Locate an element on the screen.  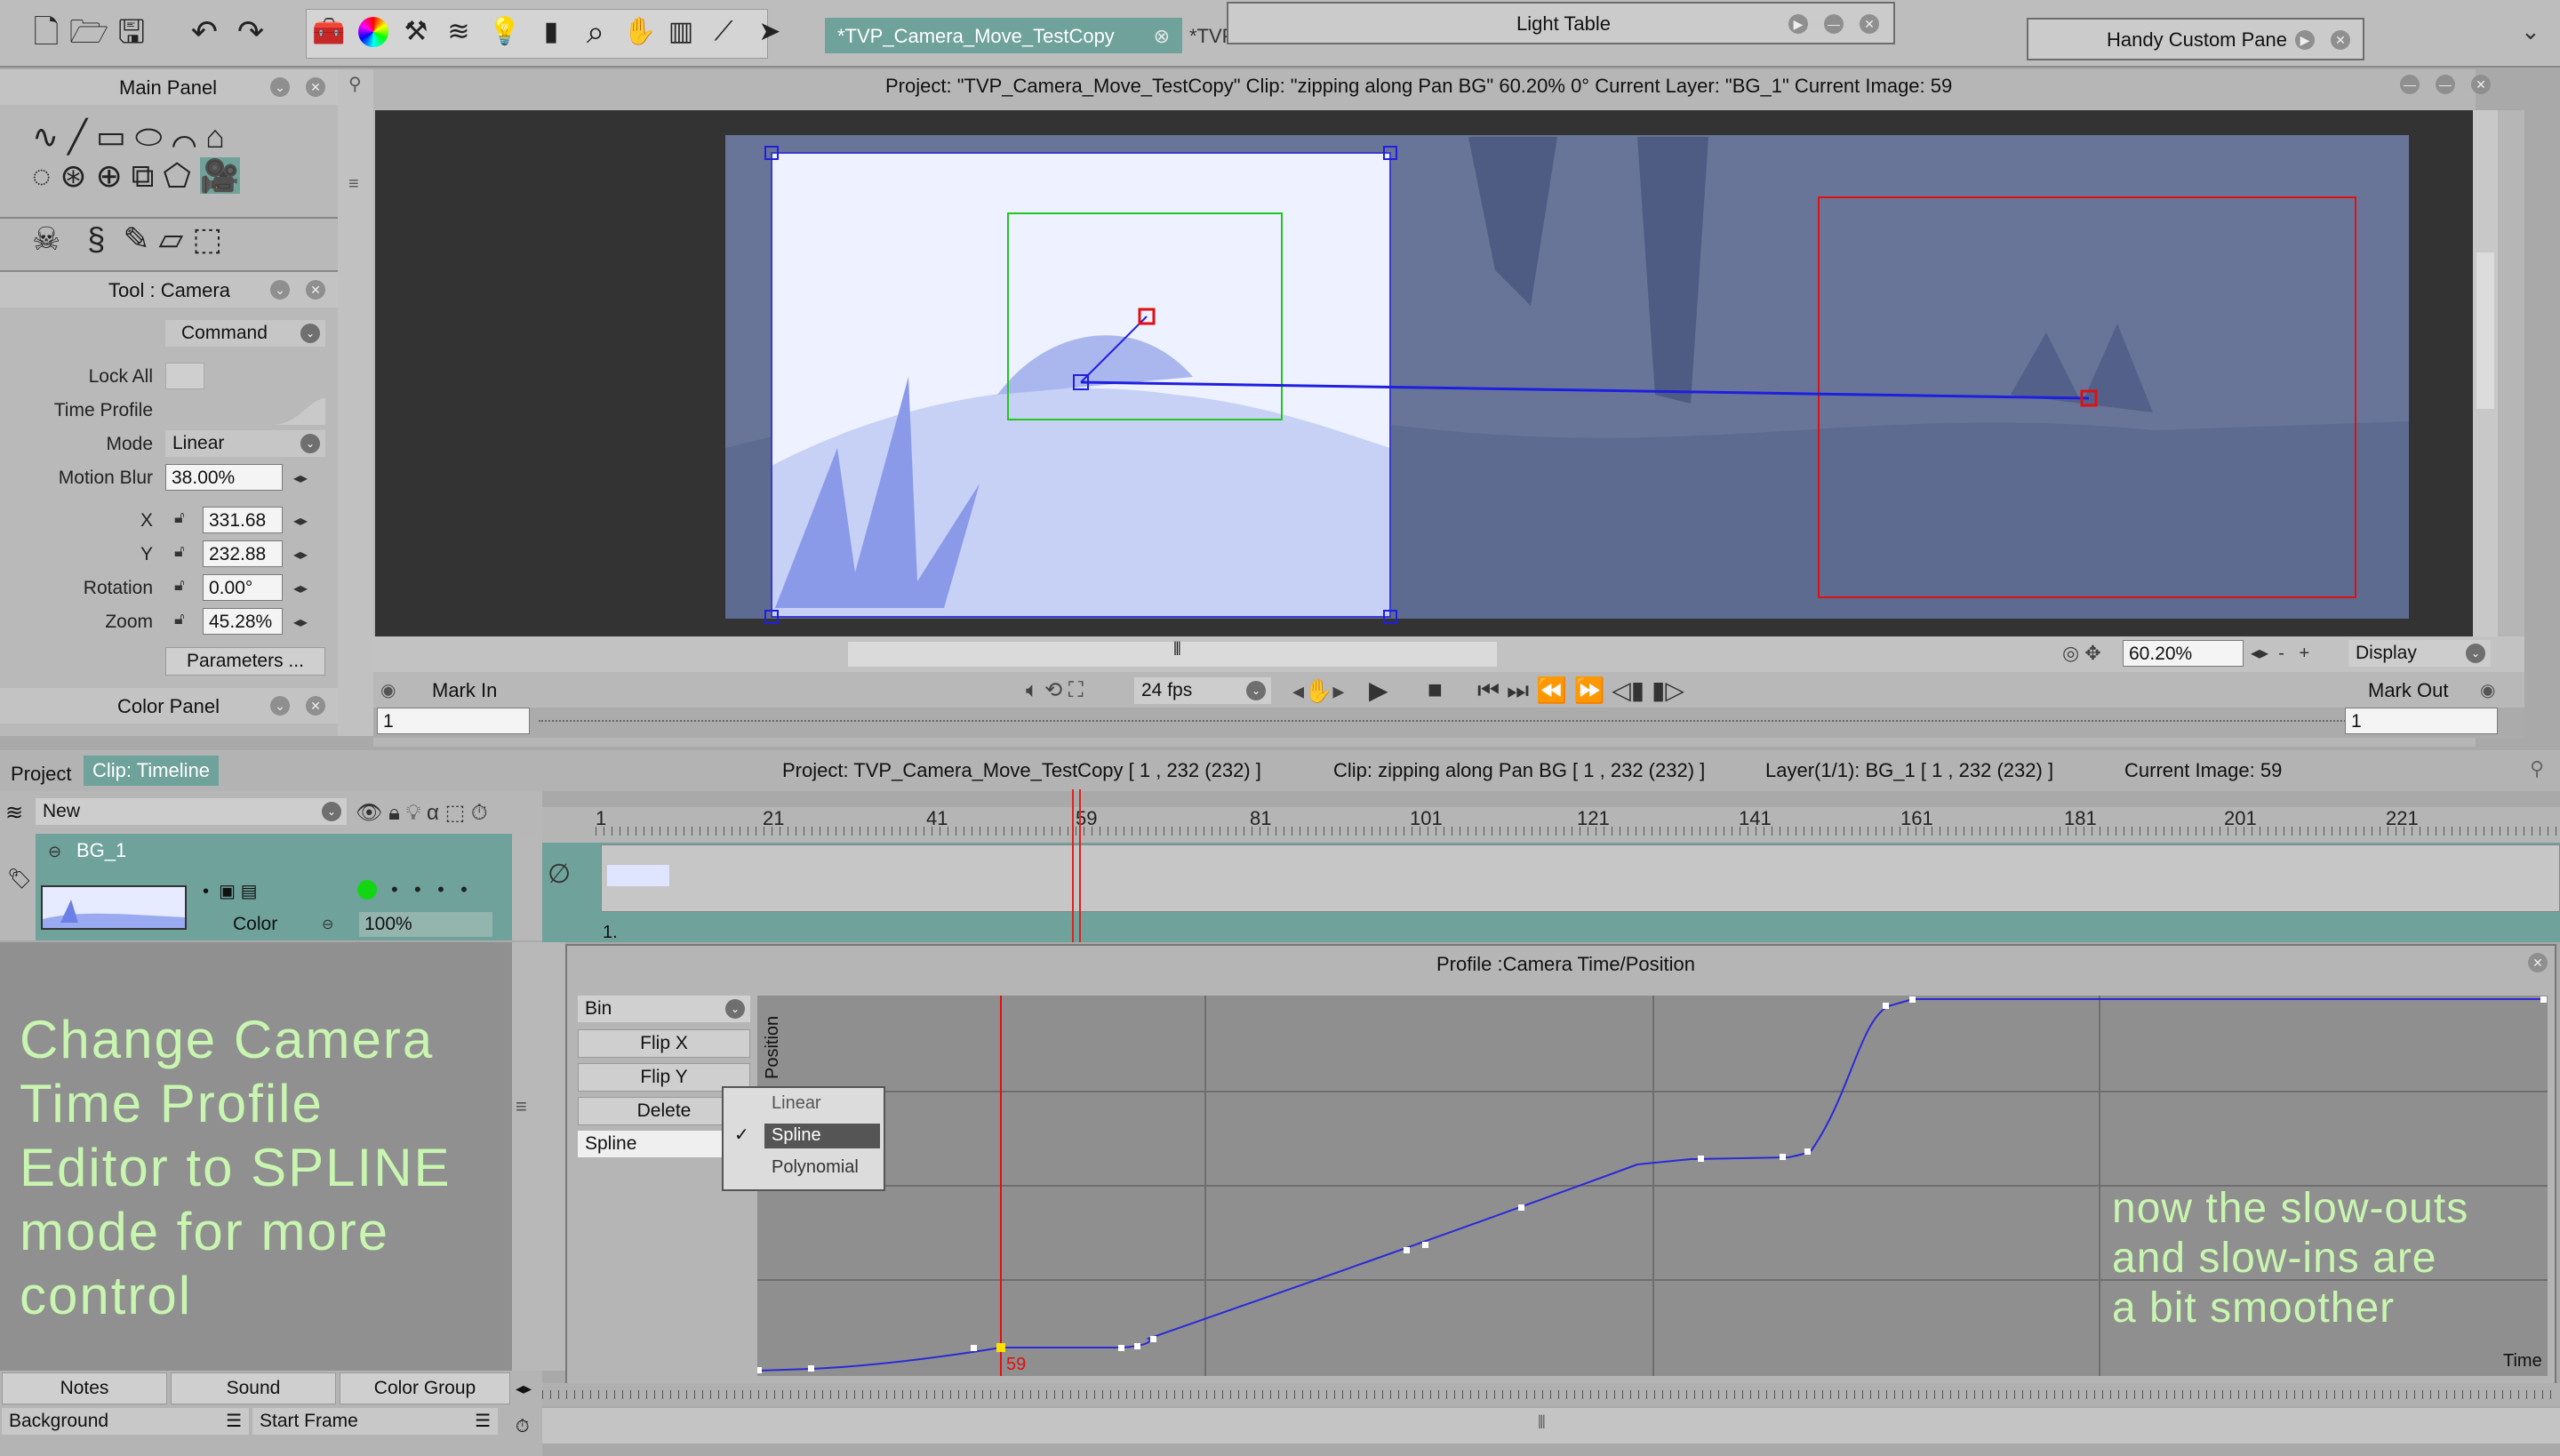
close-icon: ⊗ is located at coordinates (1162, 36).